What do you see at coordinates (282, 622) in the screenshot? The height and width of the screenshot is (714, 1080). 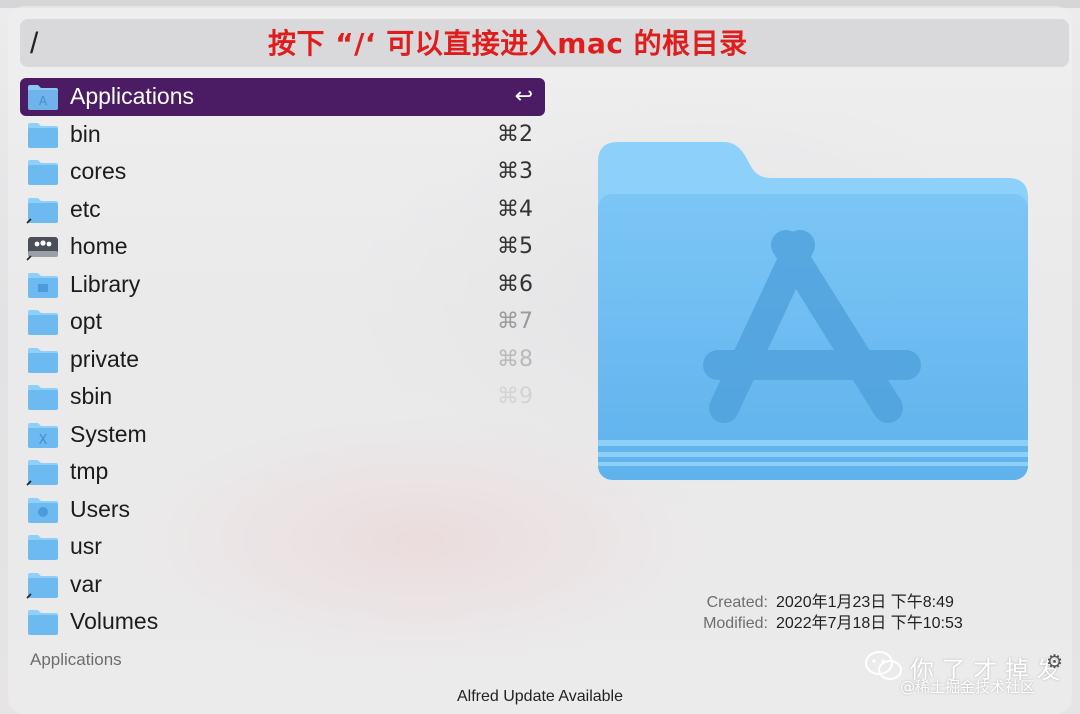 I see `result-row: Volumes` at bounding box center [282, 622].